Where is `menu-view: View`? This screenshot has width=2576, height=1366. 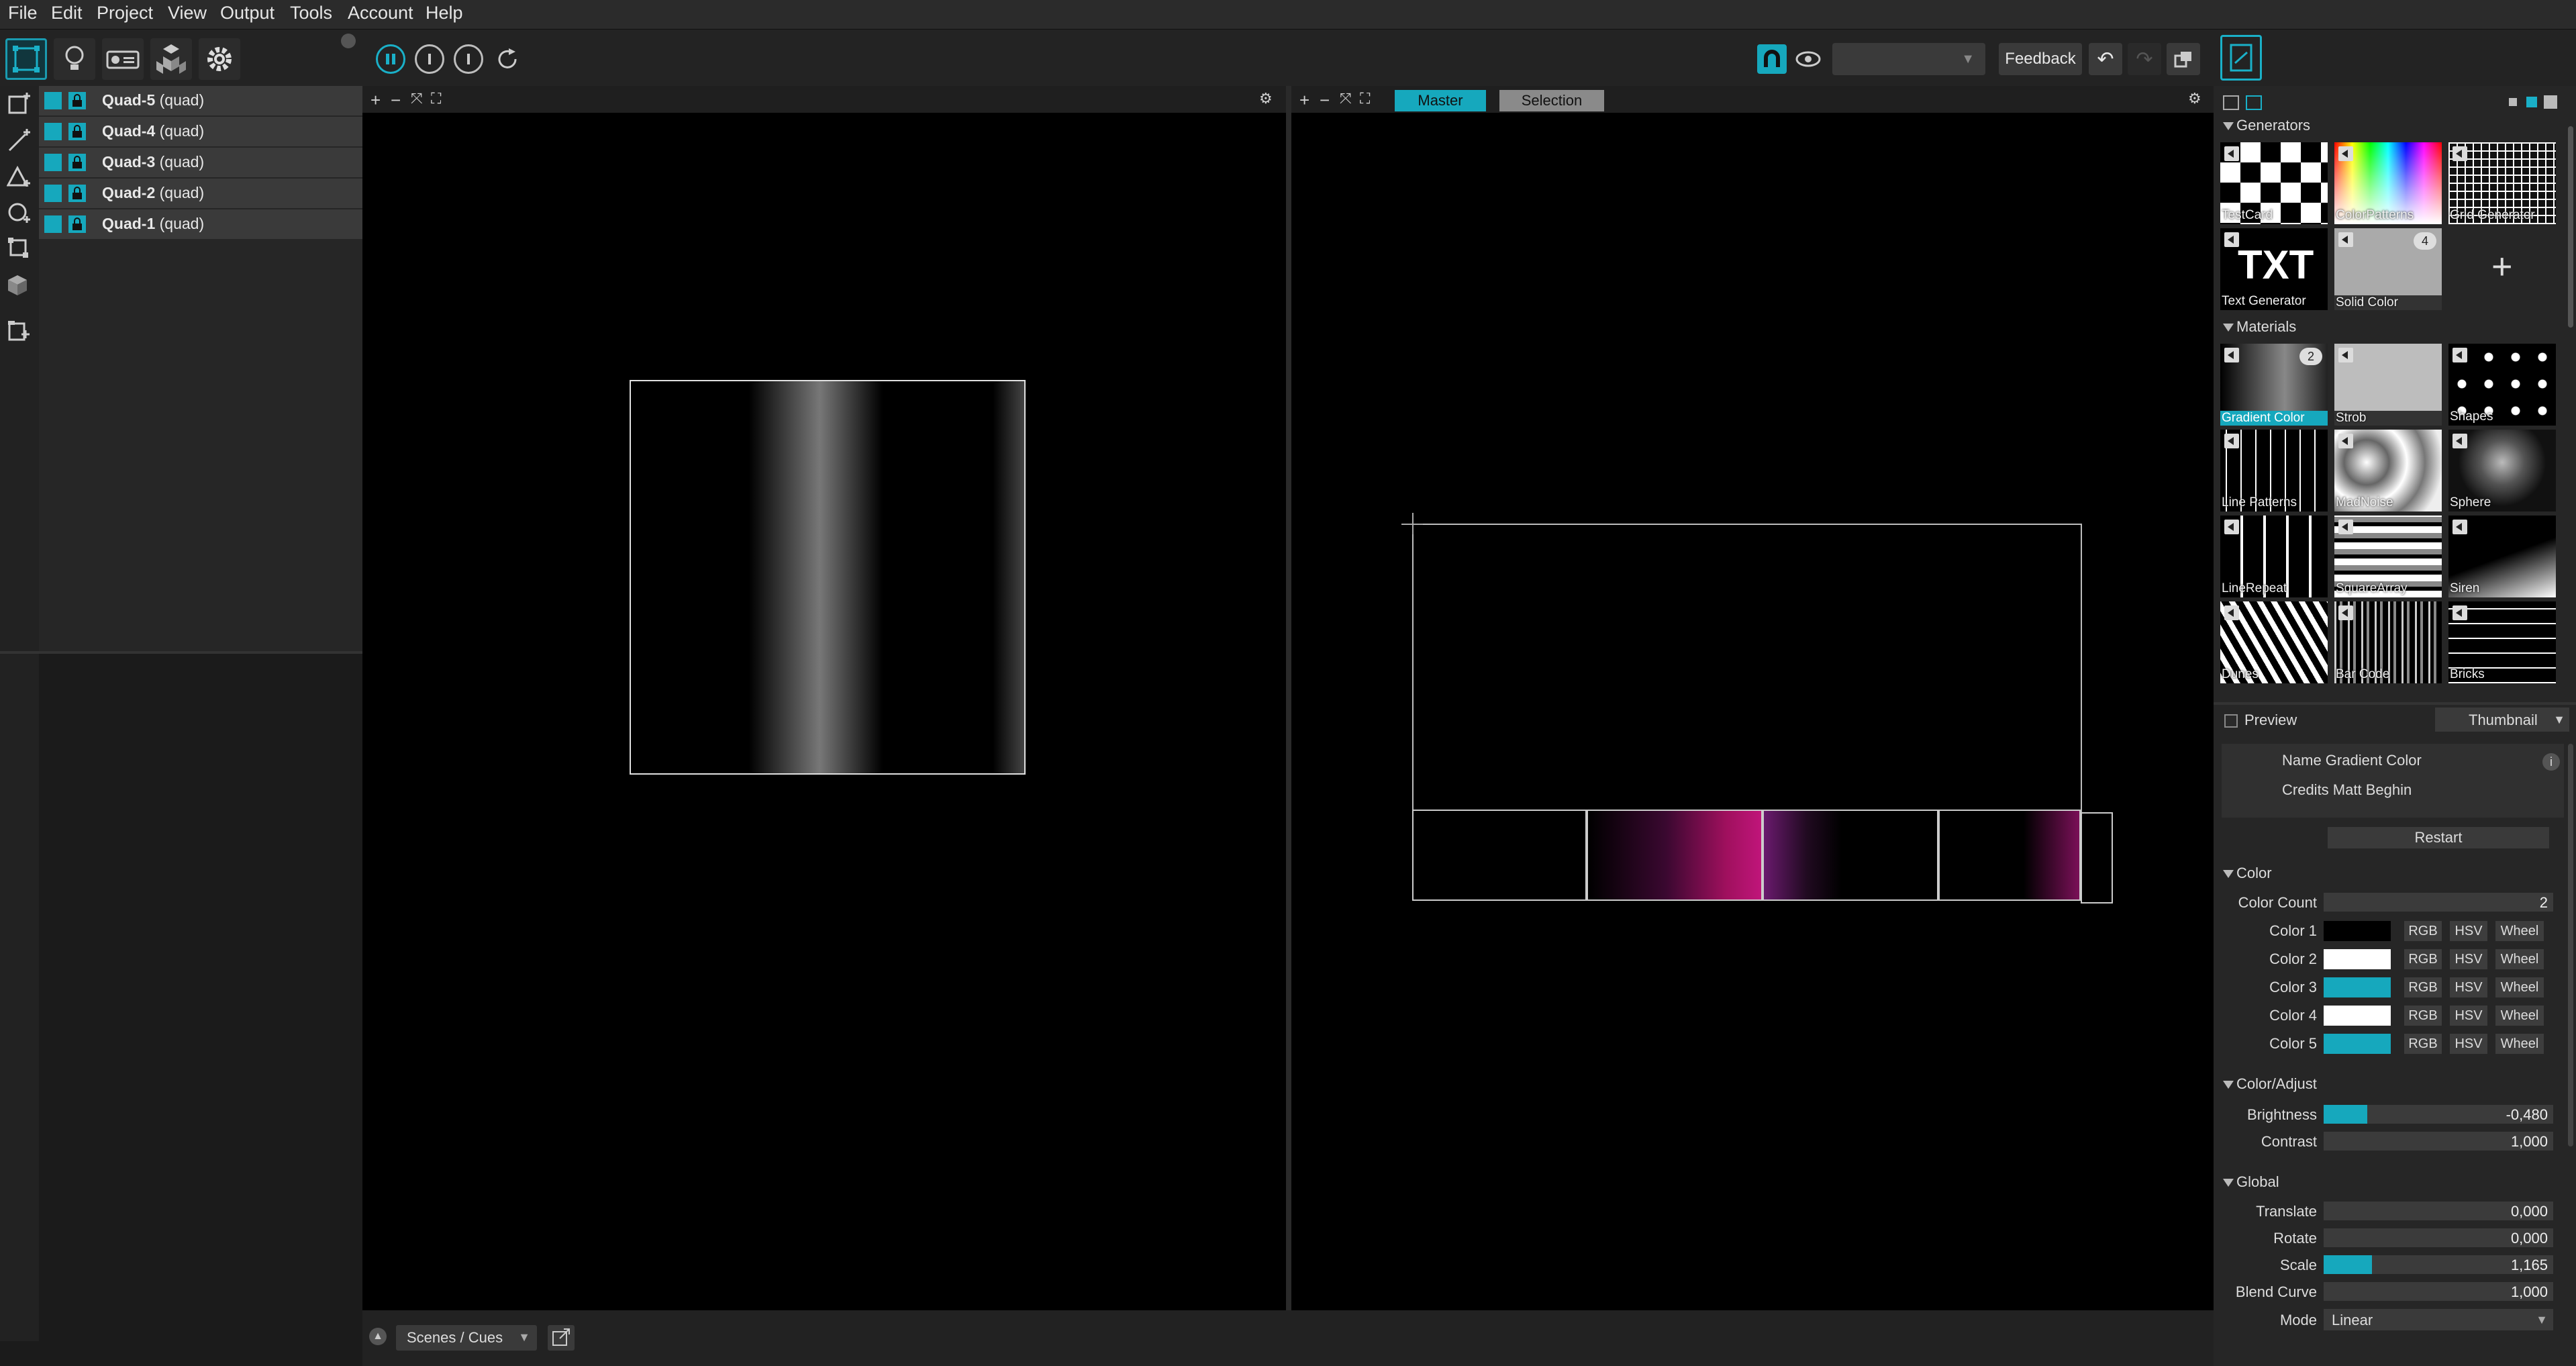
menu-view: View is located at coordinates (187, 13).